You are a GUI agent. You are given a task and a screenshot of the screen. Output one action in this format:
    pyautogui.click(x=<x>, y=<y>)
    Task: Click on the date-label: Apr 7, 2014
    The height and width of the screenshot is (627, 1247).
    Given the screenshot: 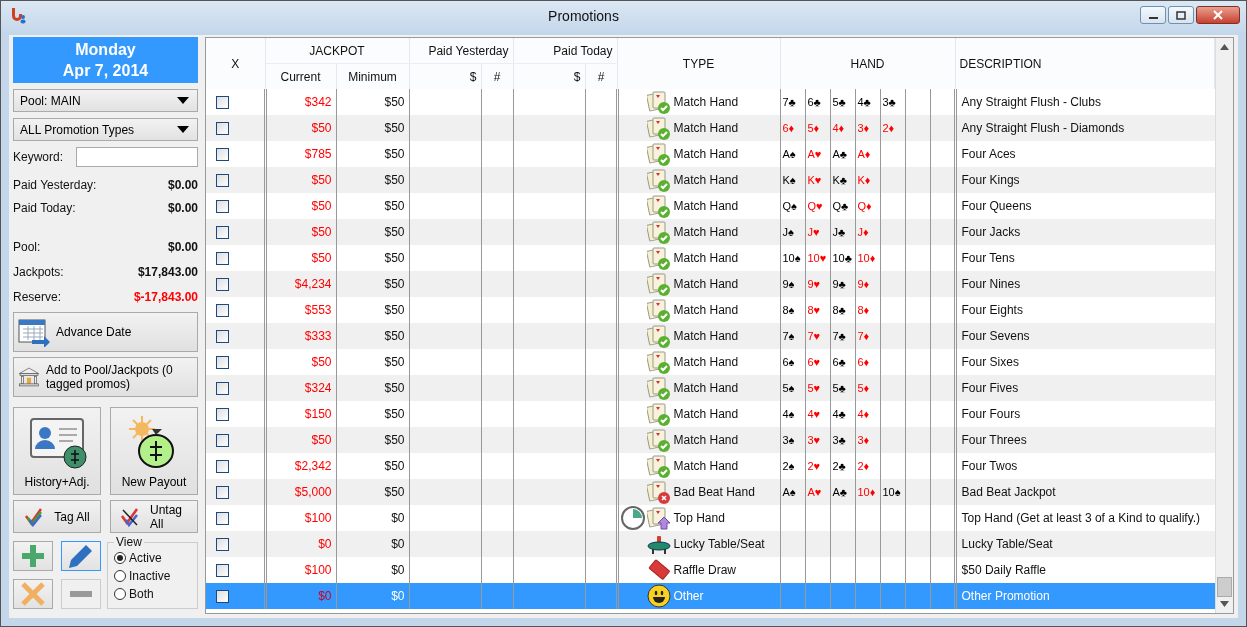 What is the action you would take?
    pyautogui.click(x=105, y=71)
    